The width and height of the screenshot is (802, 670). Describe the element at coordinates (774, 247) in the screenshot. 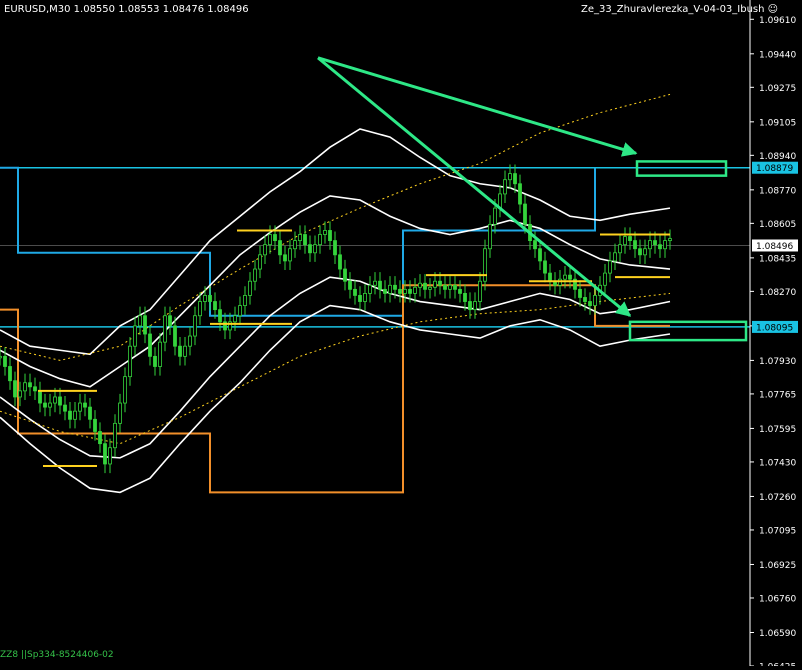

I see `price-label: 1.08496` at that location.